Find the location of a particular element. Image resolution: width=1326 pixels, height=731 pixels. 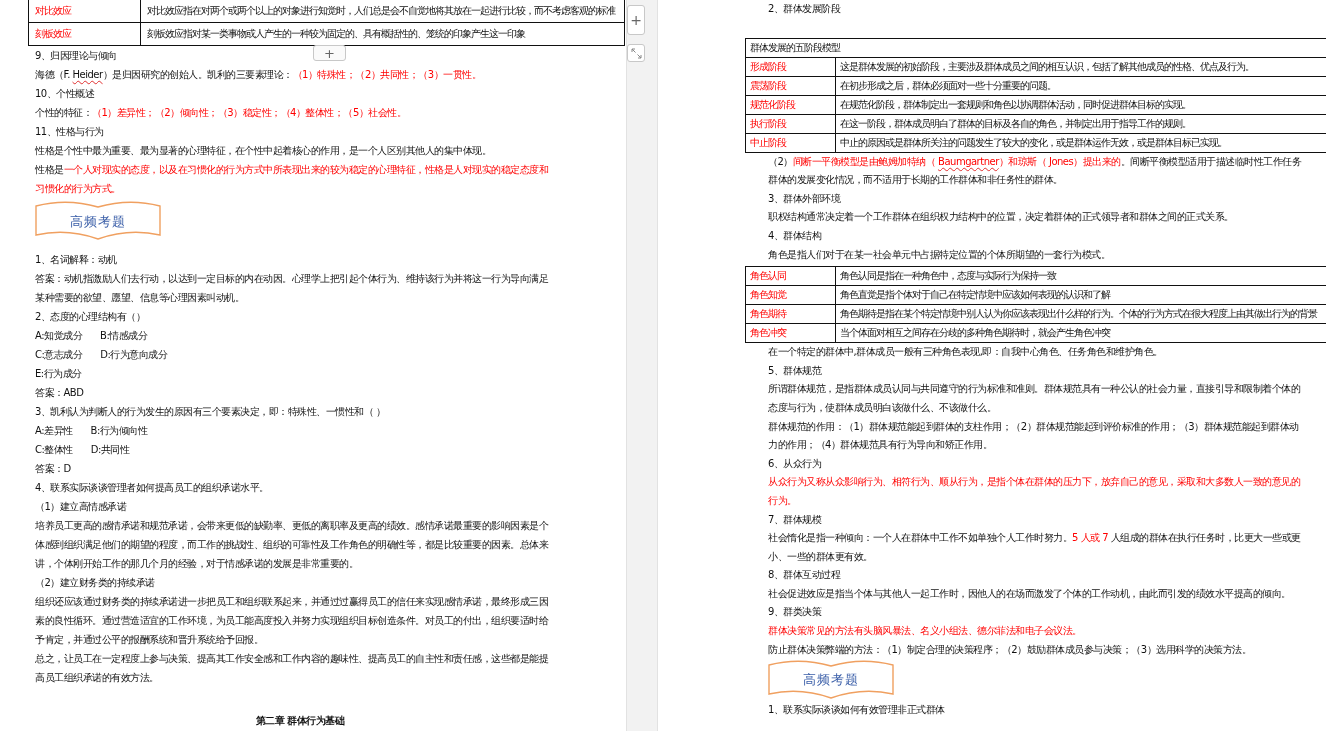

paragraph: 答案：ABD is located at coordinates (60, 393).